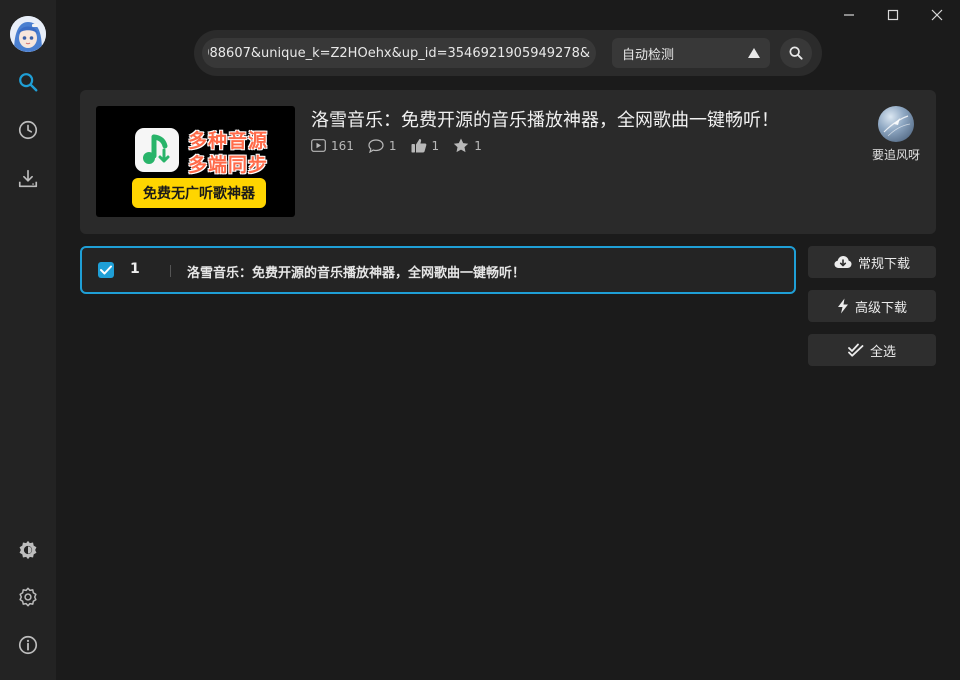 The height and width of the screenshot is (680, 960). I want to click on close-icon, so click(937, 15).